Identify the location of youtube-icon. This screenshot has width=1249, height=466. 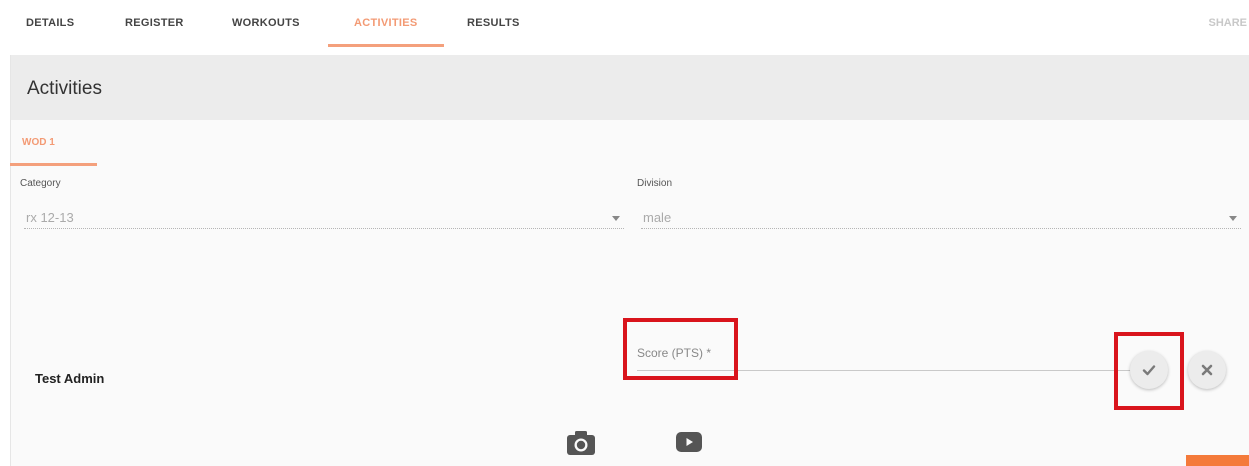
(689, 444).